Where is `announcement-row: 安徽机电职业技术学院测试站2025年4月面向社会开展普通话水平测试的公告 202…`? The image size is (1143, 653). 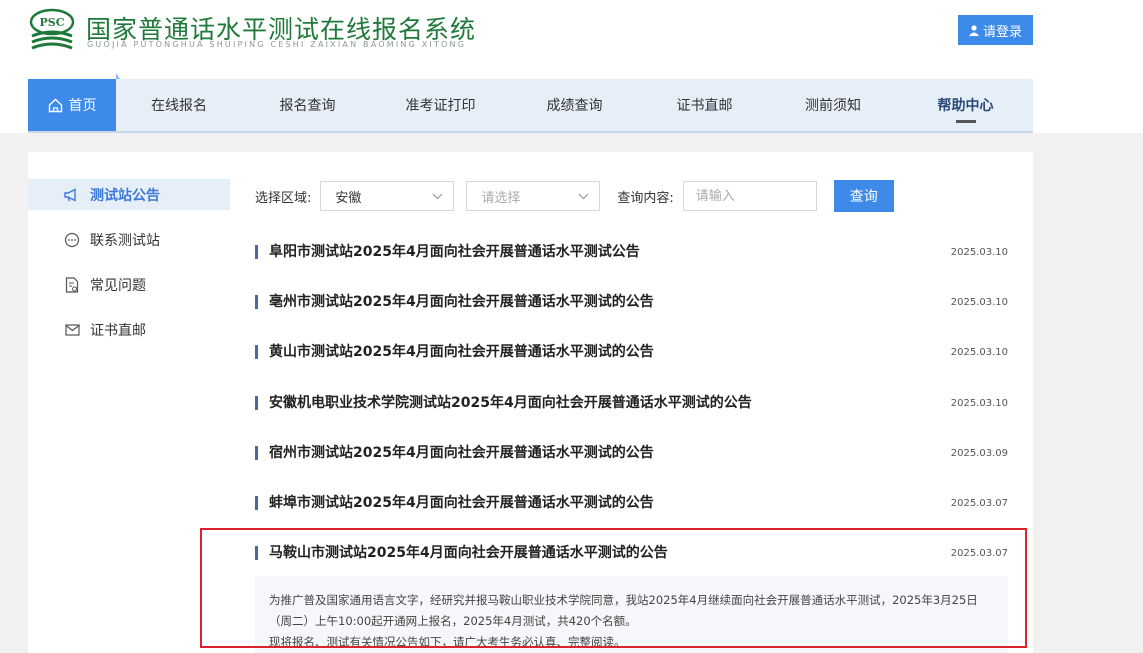 announcement-row: 安徽机电职业技术学院测试站2025年4月面向社会开展普通话水平测试的公告 202… is located at coordinates (631, 403).